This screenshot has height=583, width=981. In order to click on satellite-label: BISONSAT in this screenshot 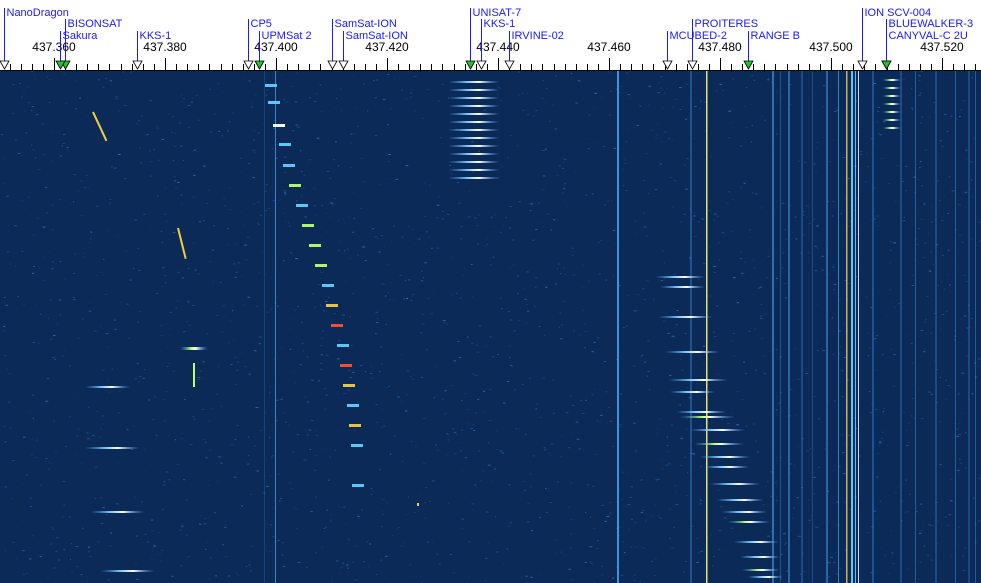, I will do `click(95, 24)`.